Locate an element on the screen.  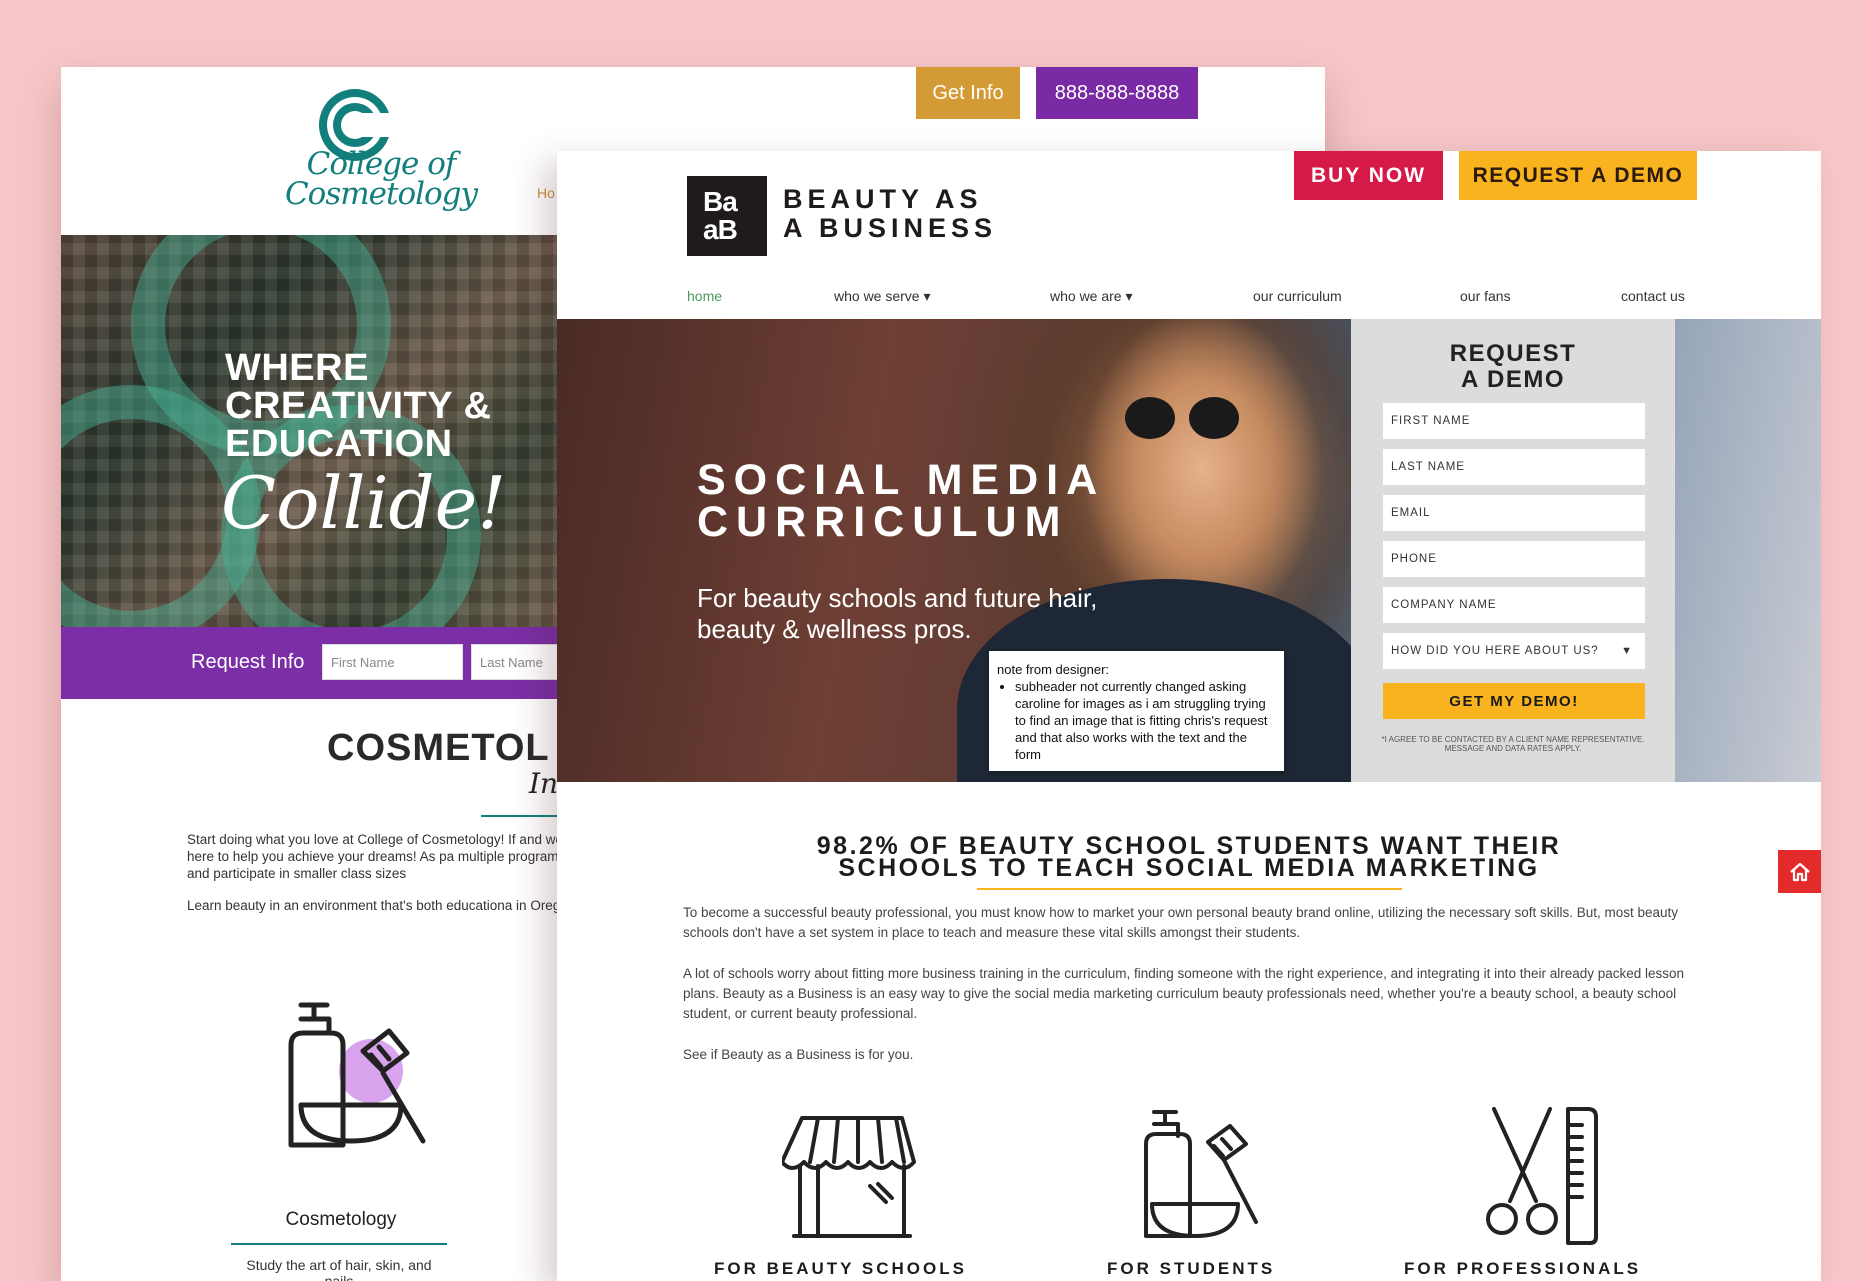
nav-who-we-serve: who we serve ▾ is located at coordinates (882, 296).